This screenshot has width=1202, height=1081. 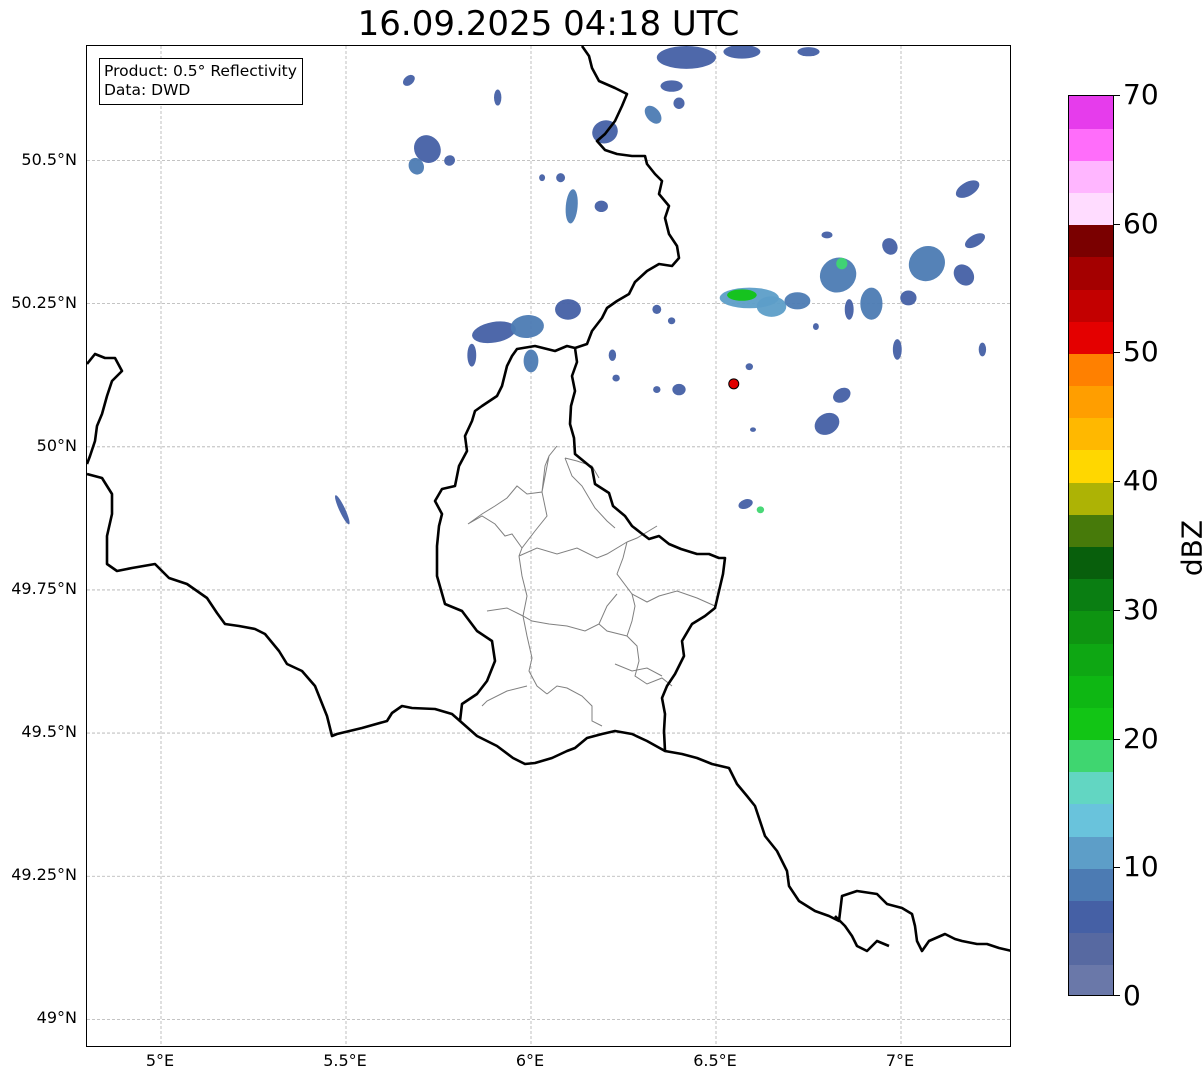 I want to click on colorbar-tick-label: 60, so click(x=1141, y=223).